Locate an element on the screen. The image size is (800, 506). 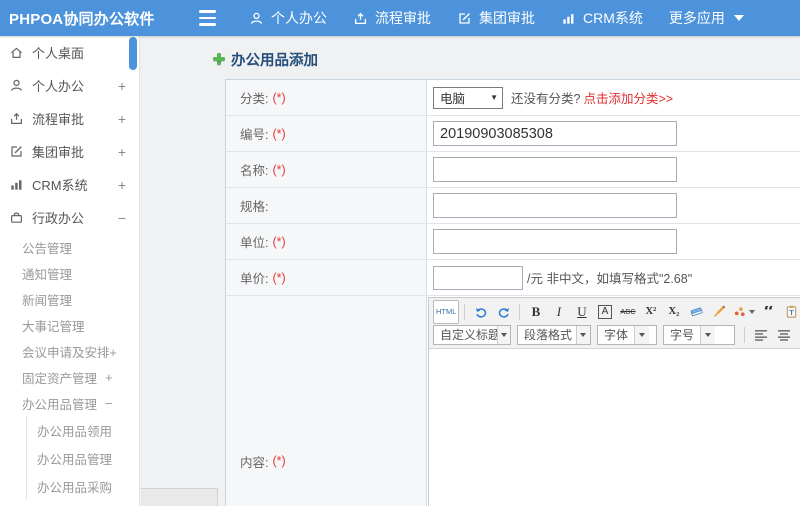
topbar: PHPOA协同办公软件 个人办公 流程审批 集团审批 CRM系统 更多应用 is located at coordinates (400, 18).